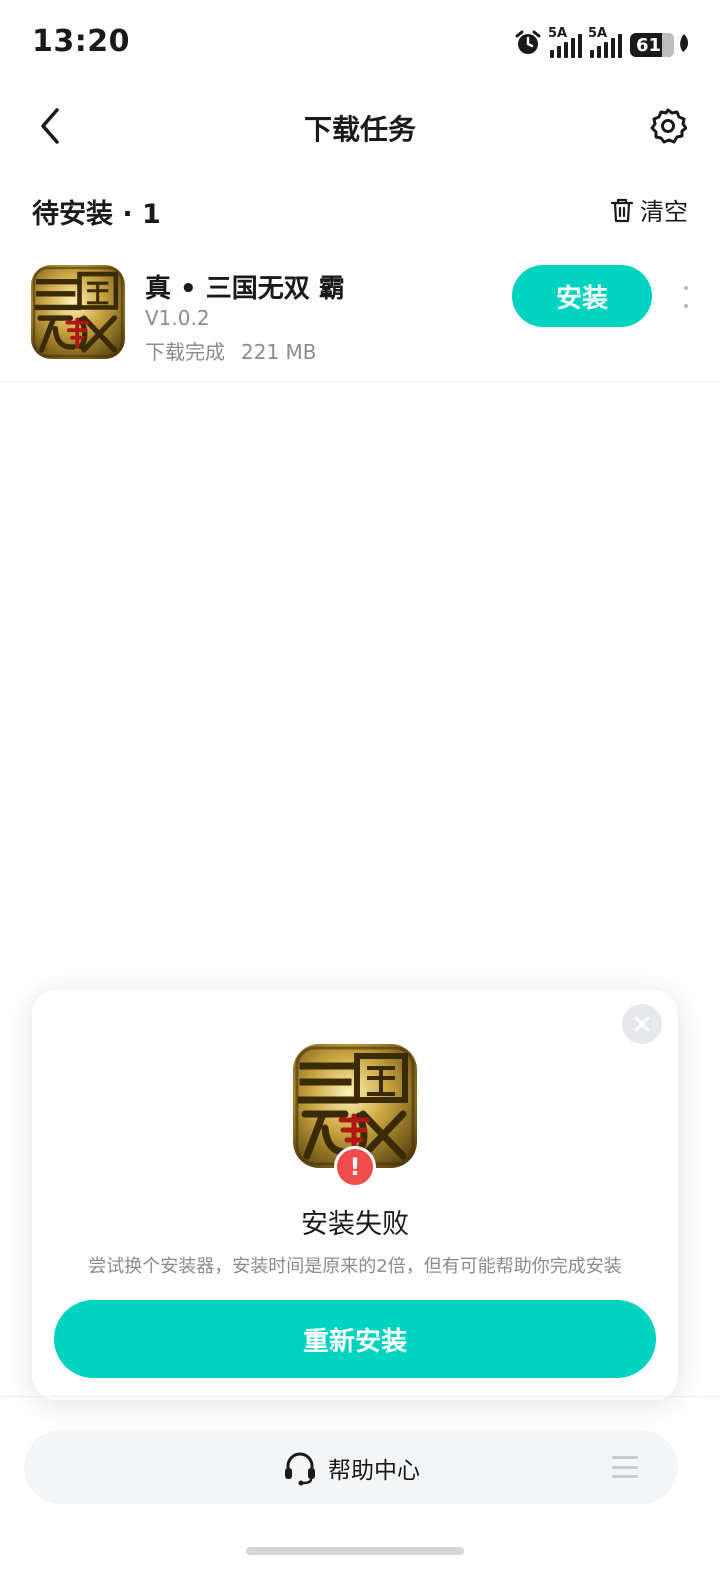 Image resolution: width=720 pixels, height=1593 pixels. Describe the element at coordinates (625, 1467) in the screenshot. I see `menu-icon` at that location.